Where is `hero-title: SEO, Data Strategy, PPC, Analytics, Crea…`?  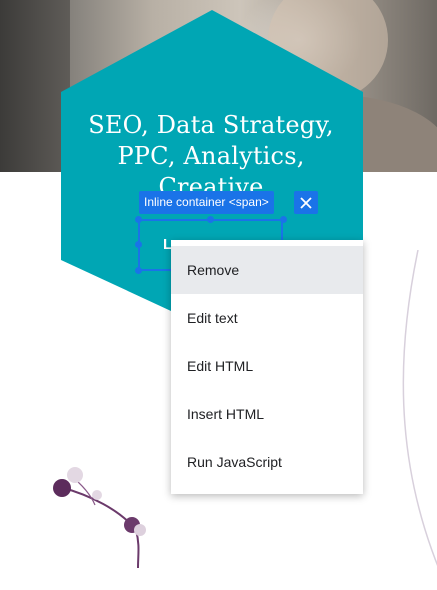
hero-title: SEO, Data Strategy, PPC, Analytics, Crea… is located at coordinates (211, 154).